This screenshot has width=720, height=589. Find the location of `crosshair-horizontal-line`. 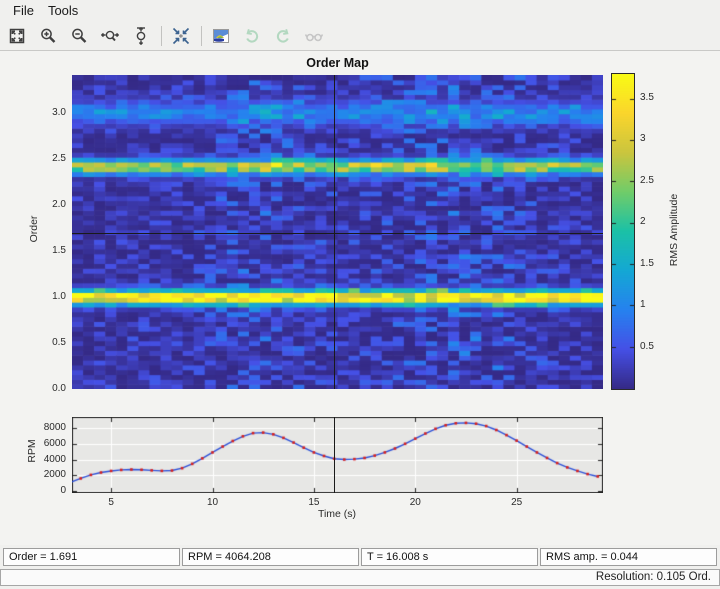

crosshair-horizontal-line is located at coordinates (337, 233).